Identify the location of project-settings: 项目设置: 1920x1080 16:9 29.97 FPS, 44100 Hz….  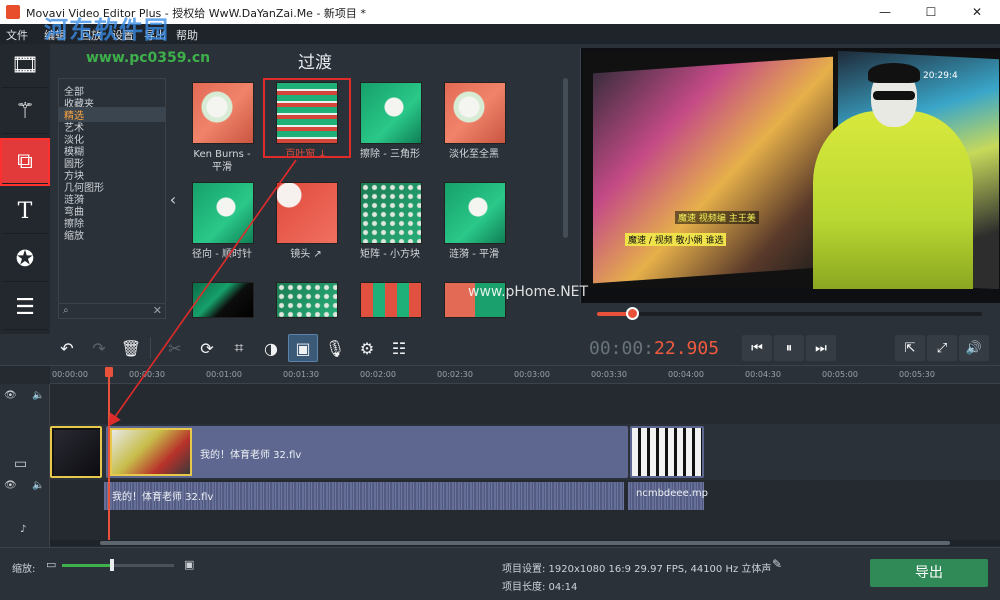
(637, 569).